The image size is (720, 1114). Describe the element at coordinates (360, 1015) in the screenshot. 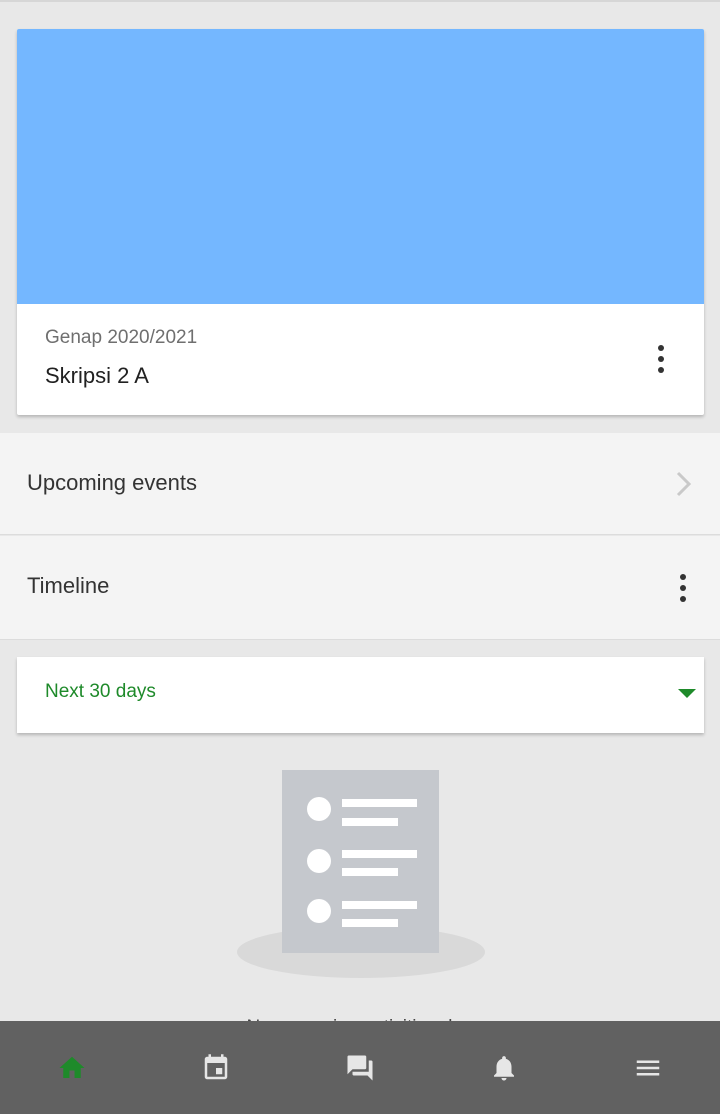

I see `empty-state-message: No upcoming activities due` at that location.